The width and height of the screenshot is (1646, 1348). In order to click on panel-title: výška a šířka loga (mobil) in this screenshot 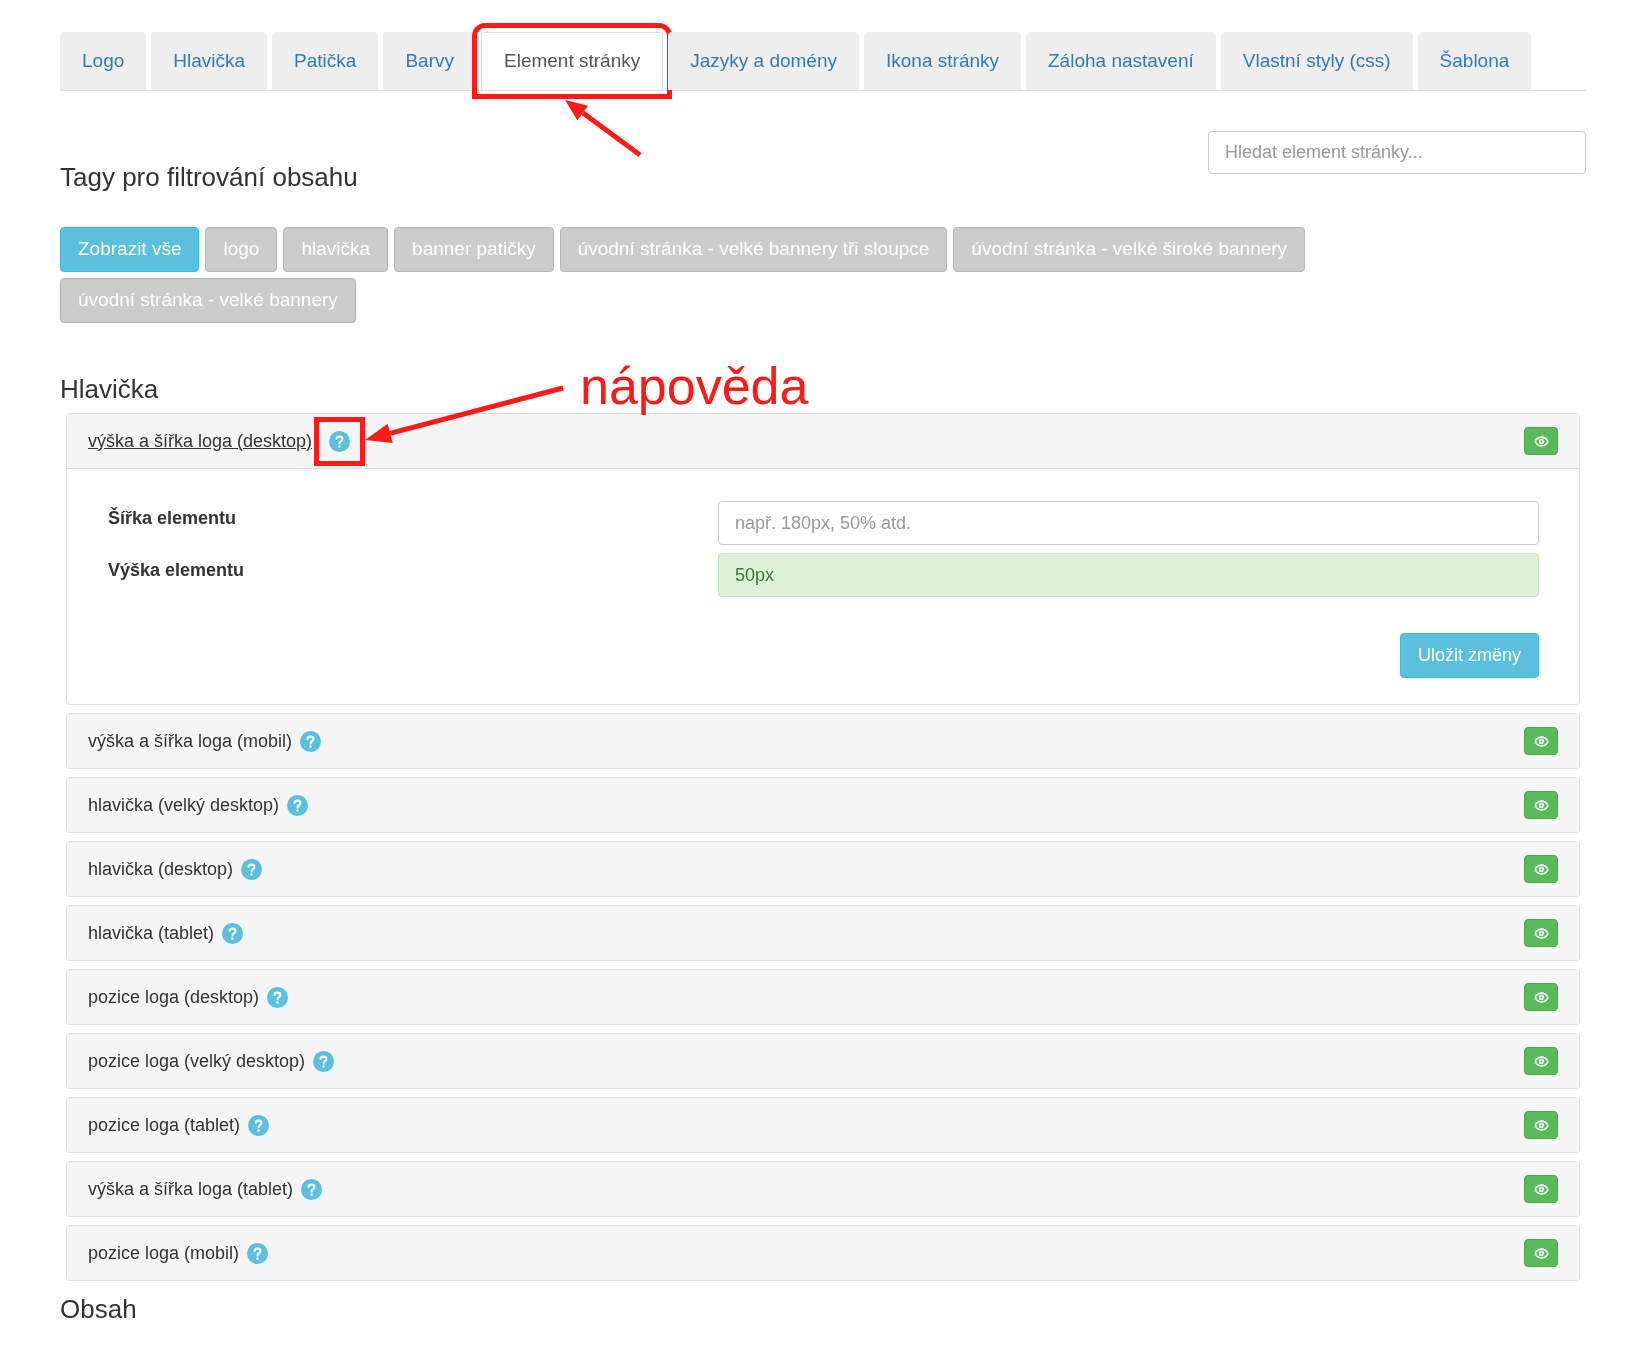, I will do `click(190, 741)`.